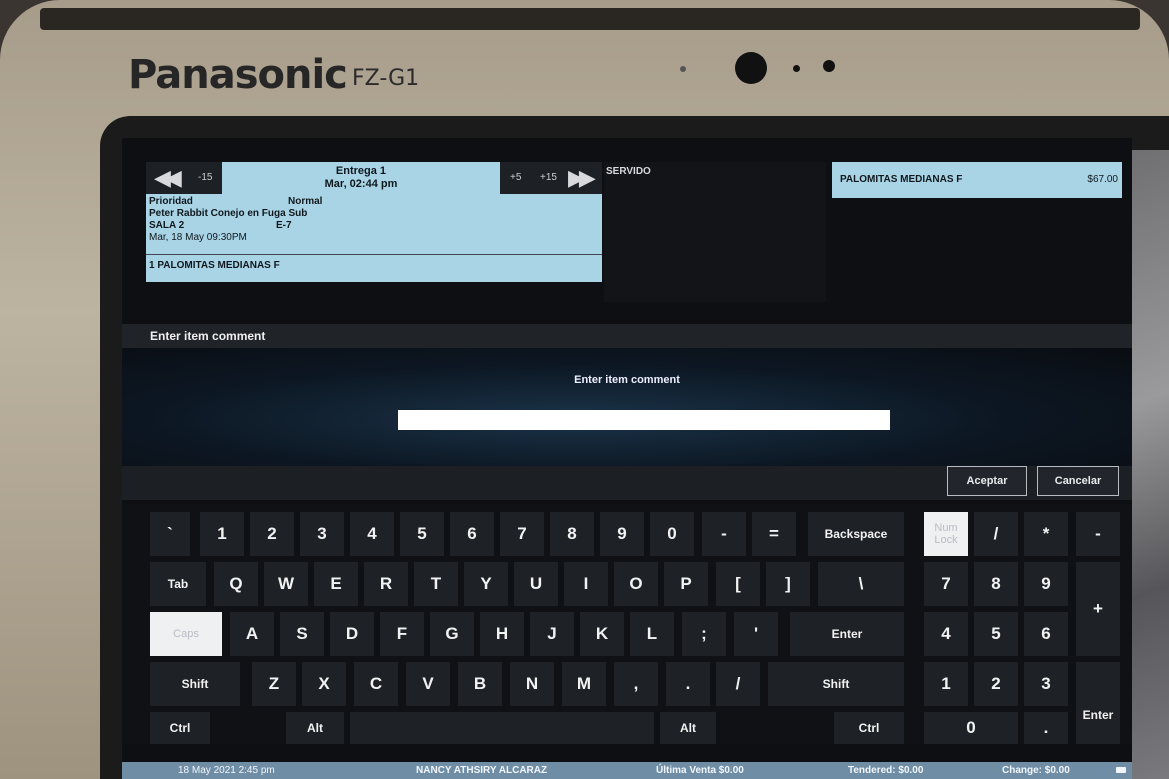 Image resolution: width=1169 pixels, height=779 pixels. Describe the element at coordinates (1121, 770) in the screenshot. I see `battery-icon` at that location.